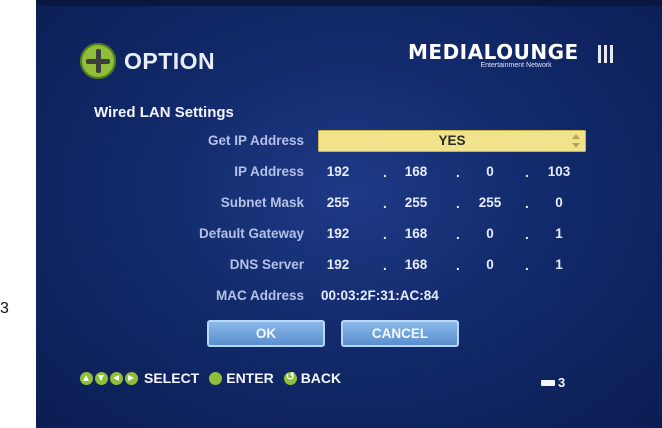 The width and height of the screenshot is (662, 428). What do you see at coordinates (250, 378) in the screenshot?
I see `enter-hint: ENTER` at bounding box center [250, 378].